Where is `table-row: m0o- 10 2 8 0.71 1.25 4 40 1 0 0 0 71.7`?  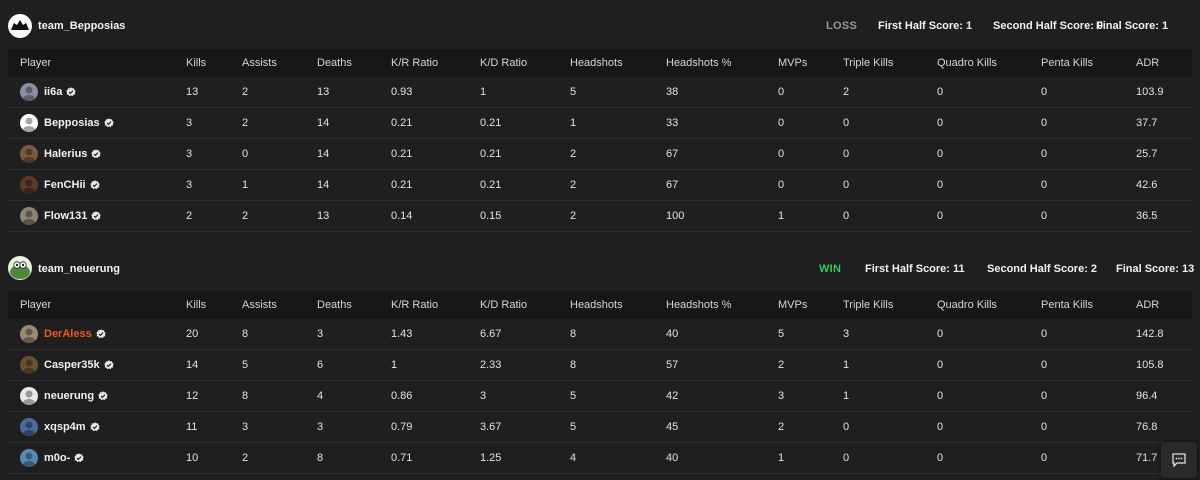
table-row: m0o- 10 2 8 0.71 1.25 4 40 1 0 0 0 71.7 is located at coordinates (600, 458).